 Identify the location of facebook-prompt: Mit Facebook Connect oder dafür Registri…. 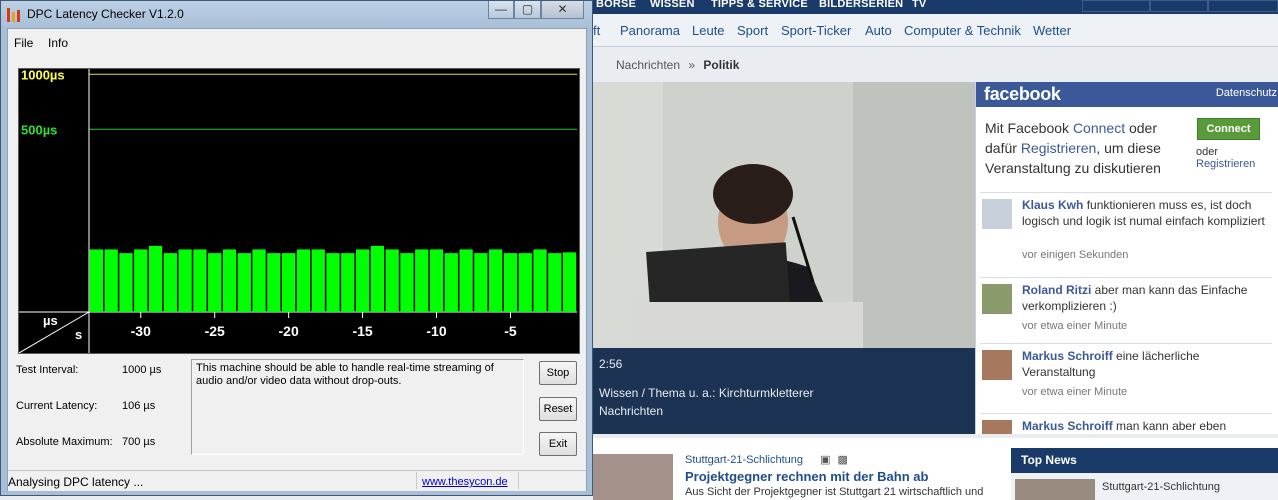
(1080, 148).